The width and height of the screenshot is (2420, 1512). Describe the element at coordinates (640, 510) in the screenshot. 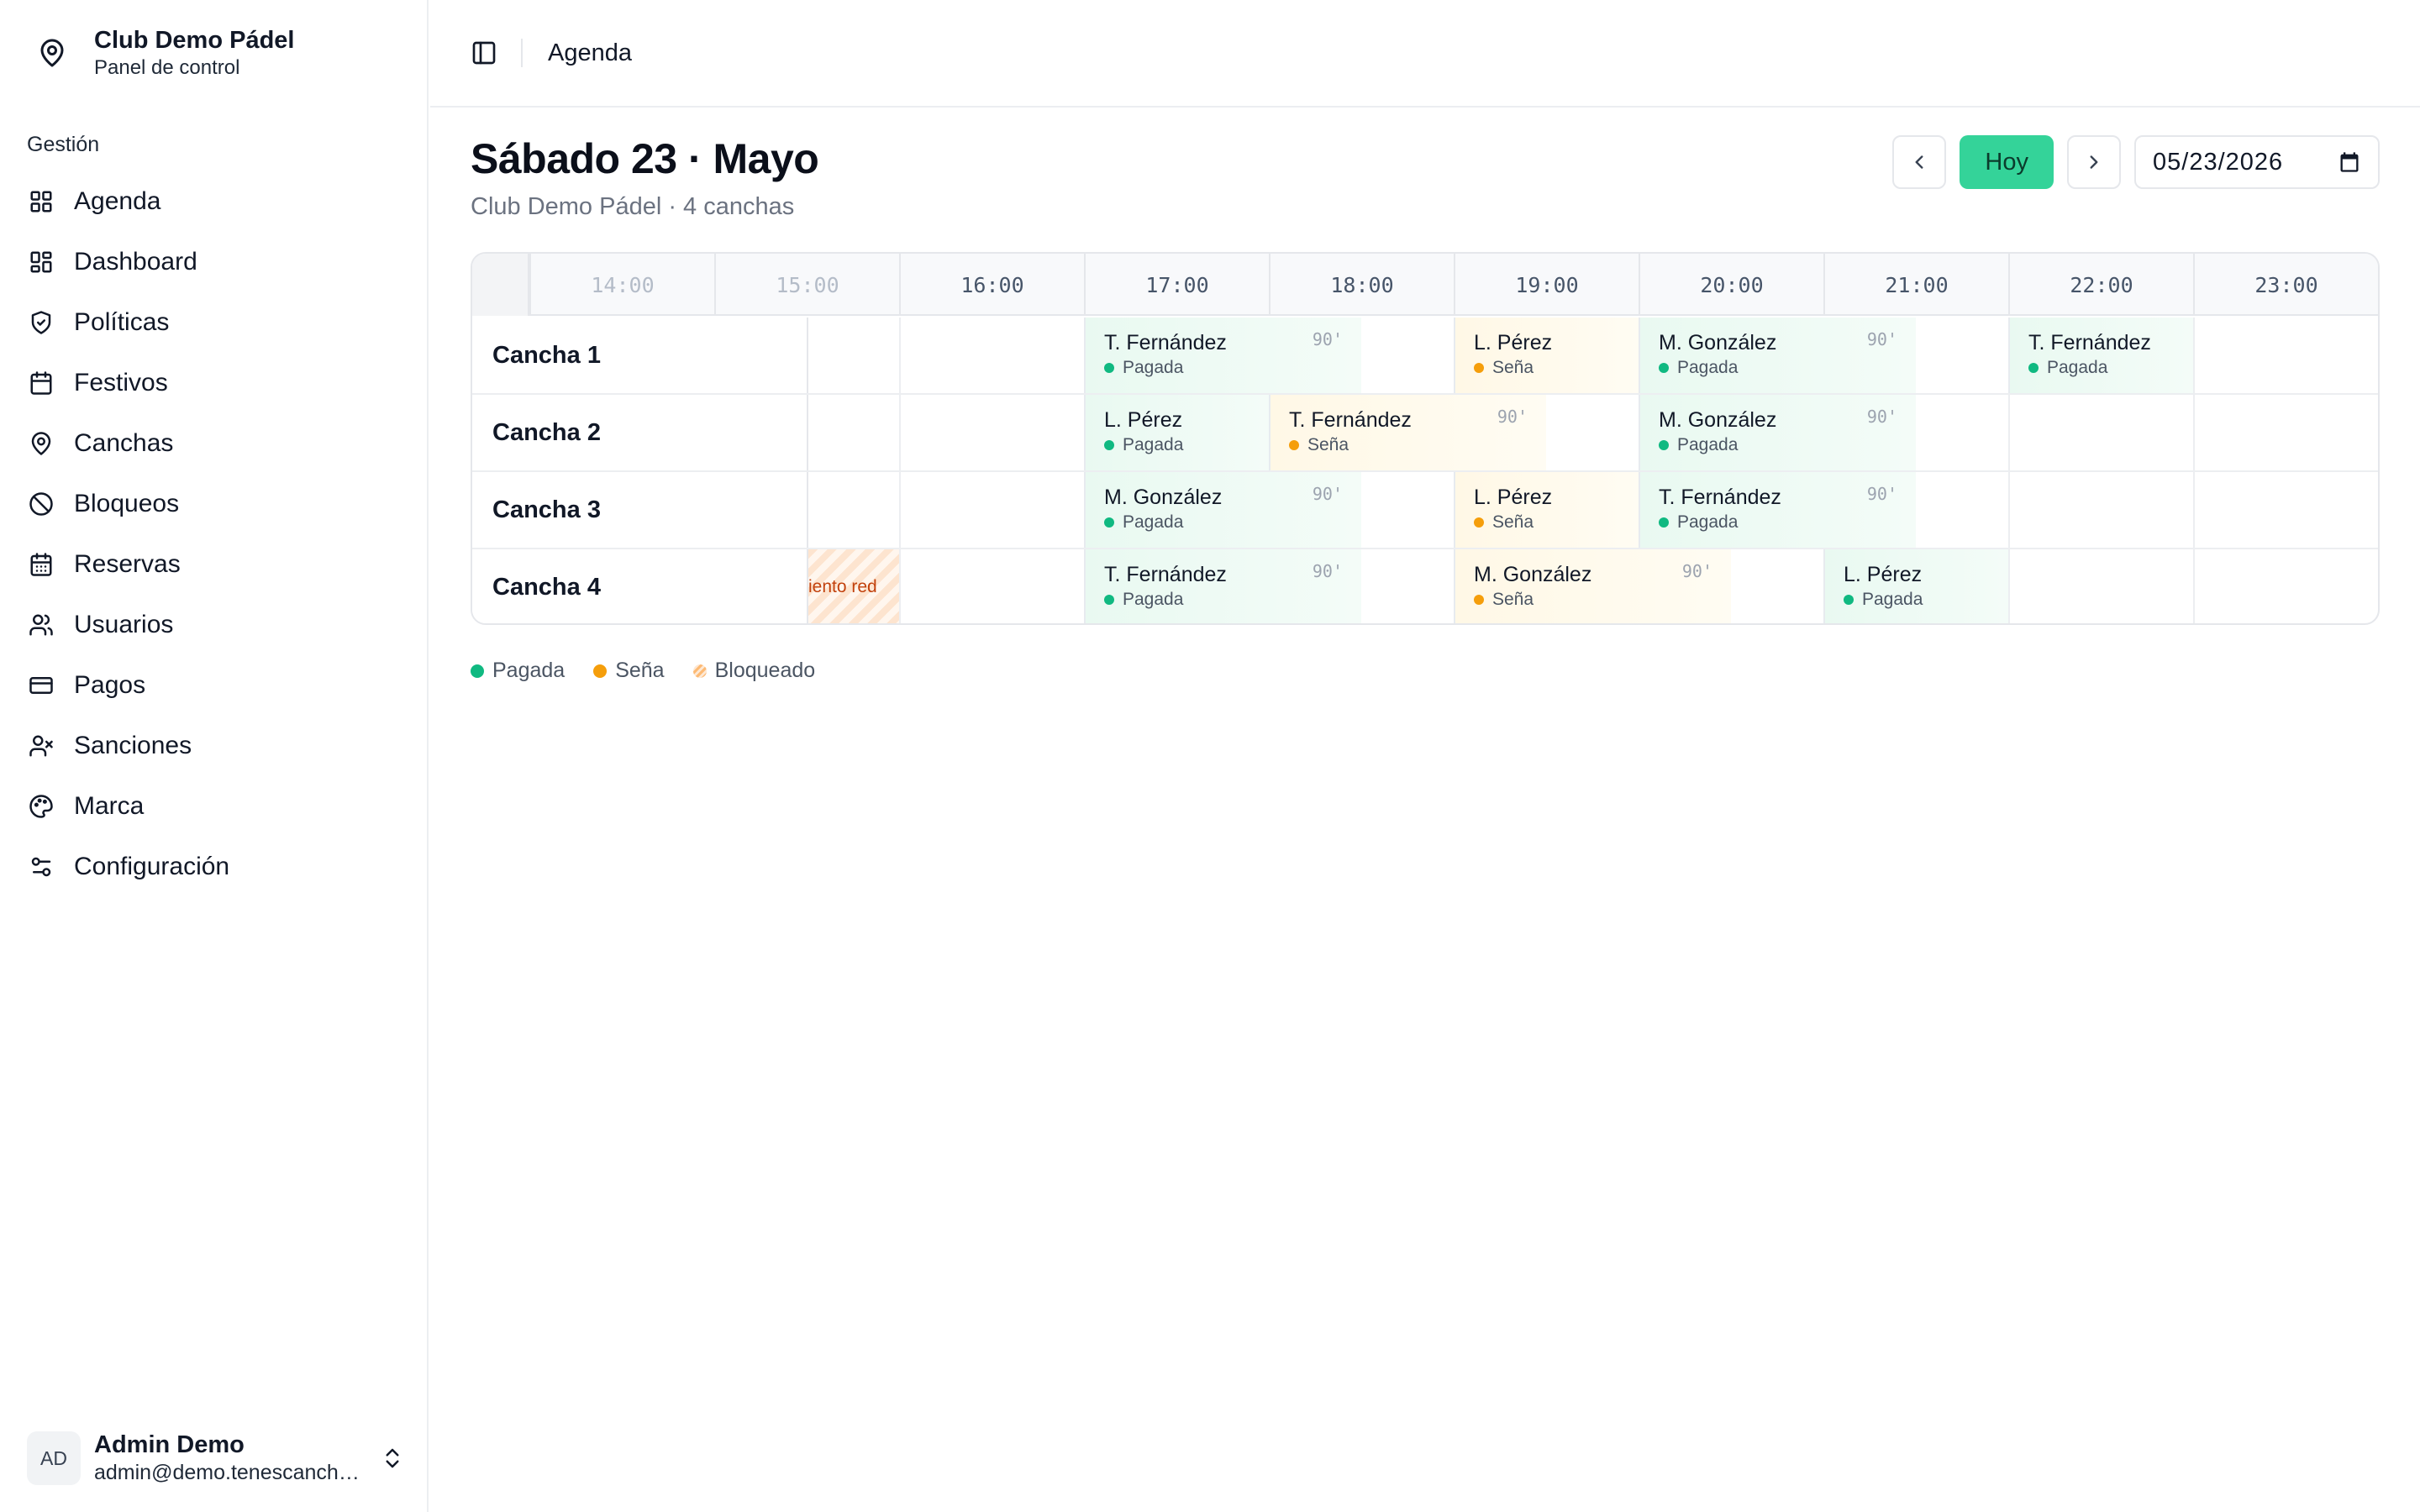

I see `court-label: Cancha 3` at that location.